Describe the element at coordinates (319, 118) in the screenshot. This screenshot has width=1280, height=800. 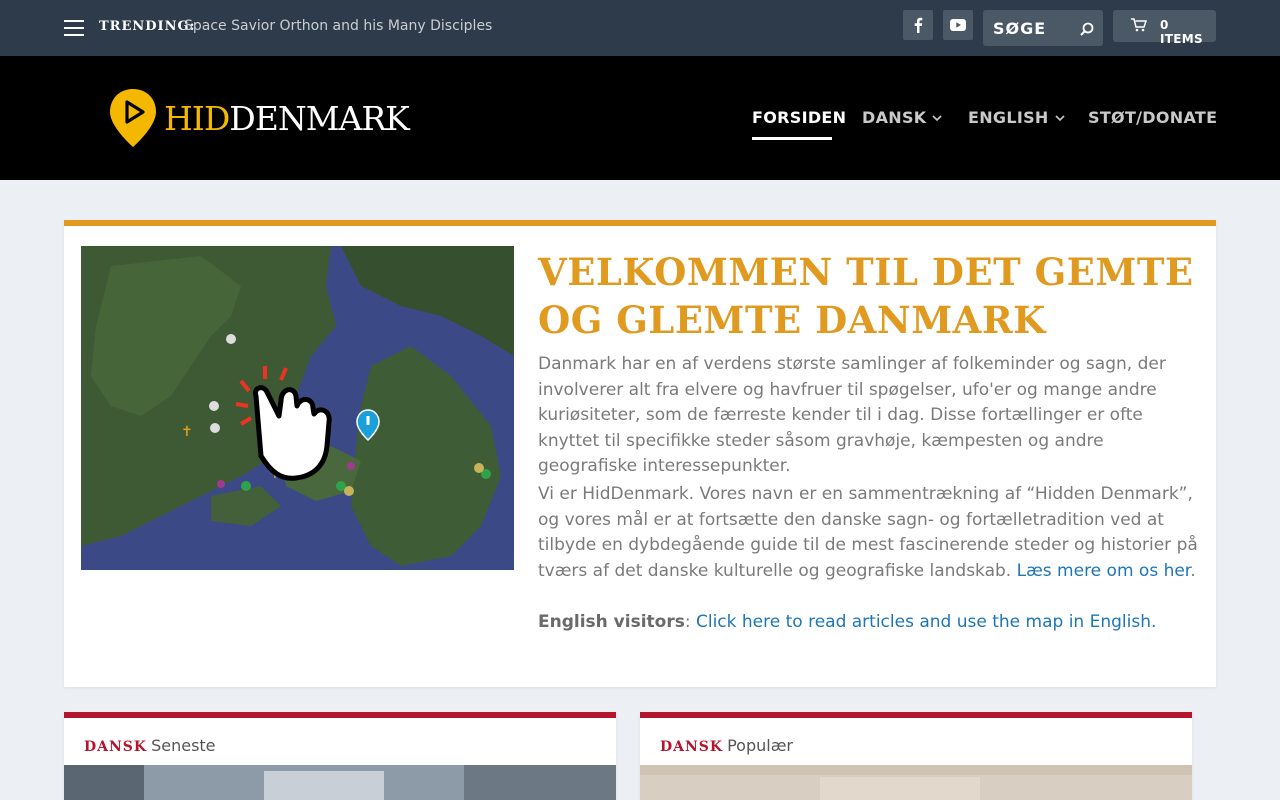
I see `logo-denmark: DENMARK` at that location.